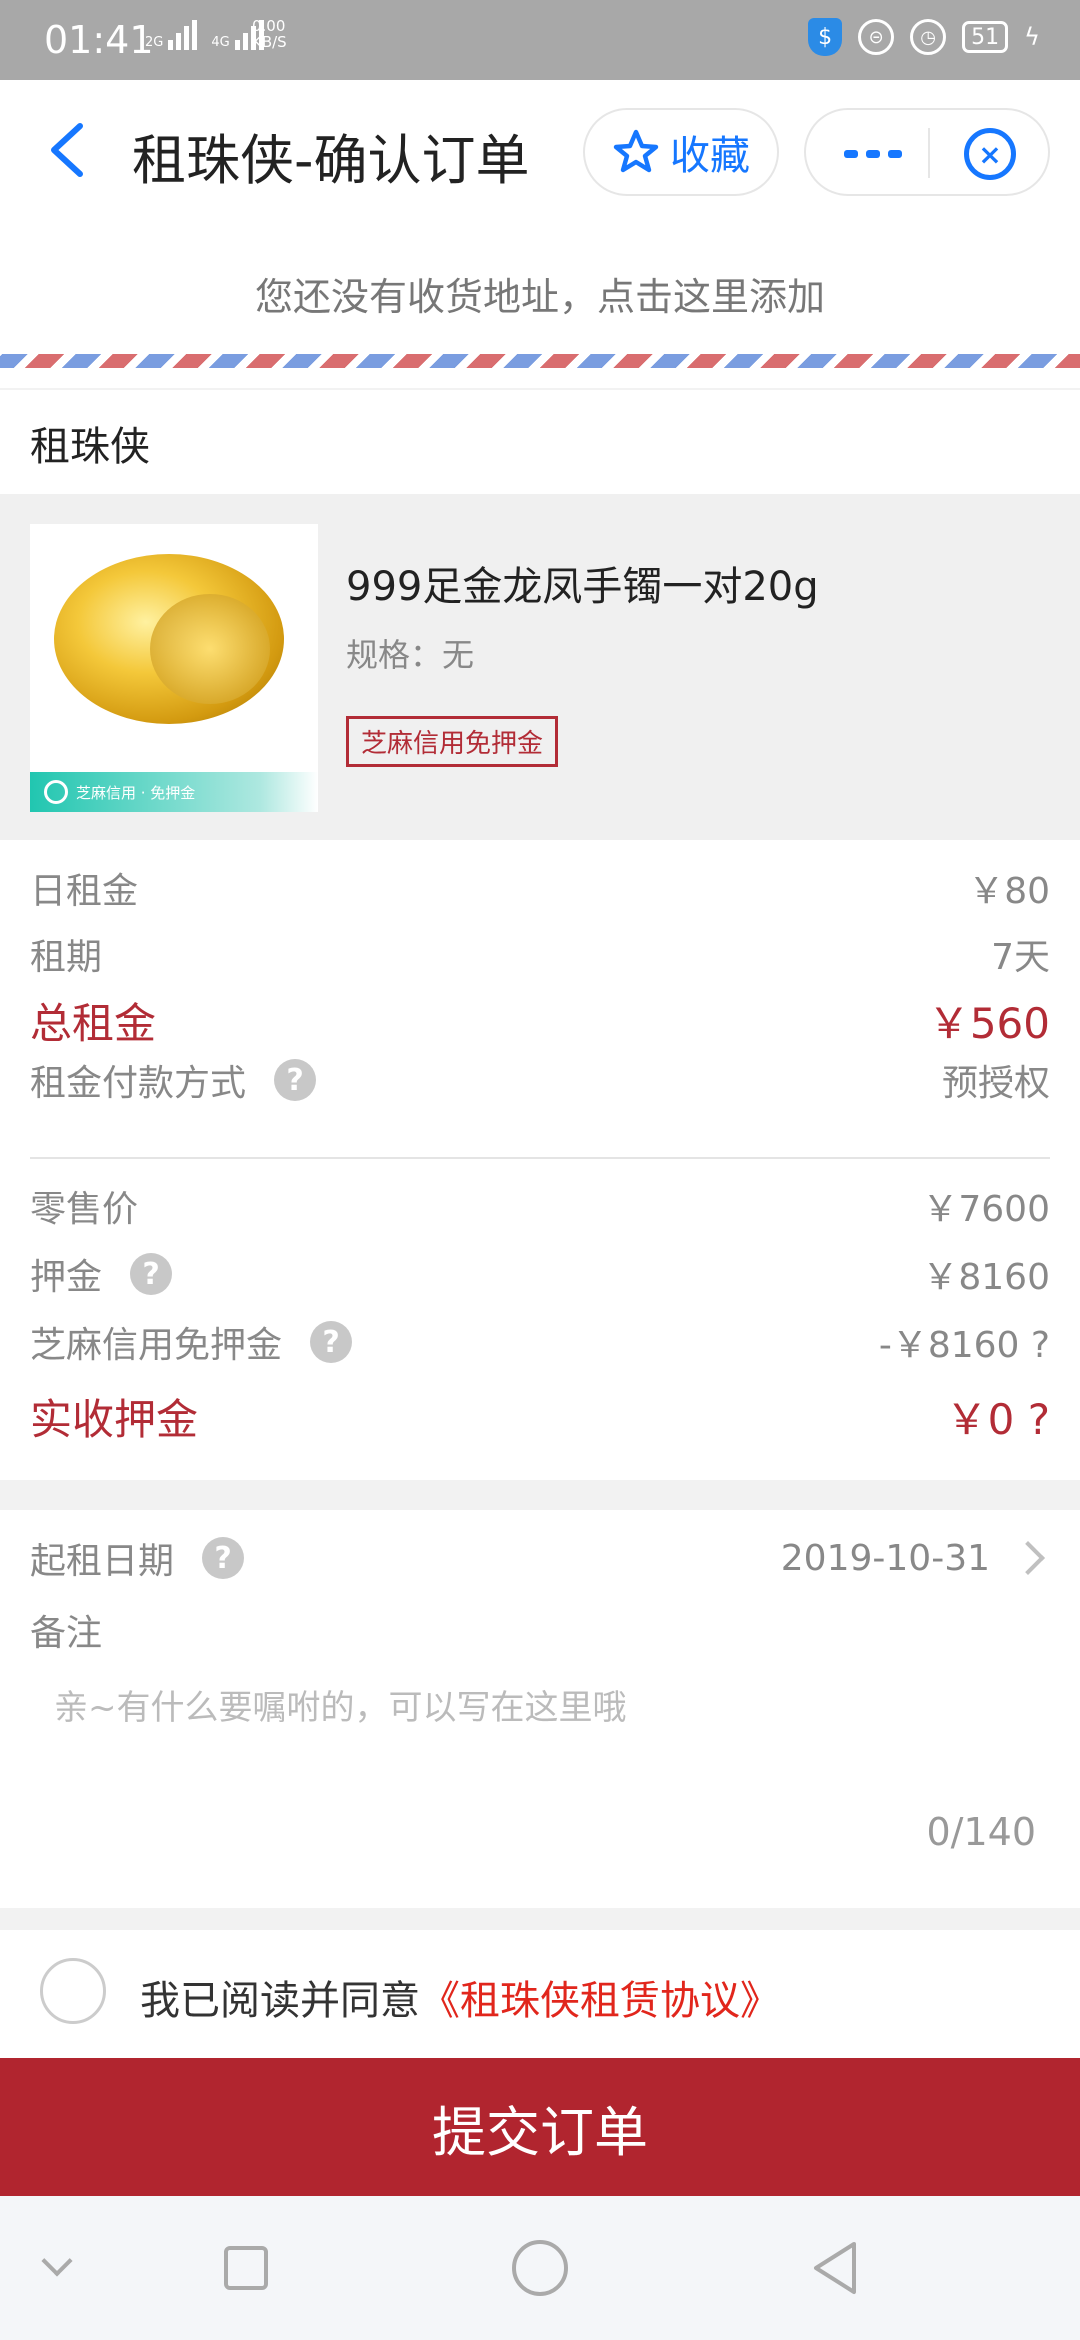 Image resolution: width=1080 pixels, height=2340 pixels. I want to click on product-card: 芝麻信用 · 免押金 999足金龙凤手镯一对20g 规格：无 芝麻信用免押金, so click(540, 667).